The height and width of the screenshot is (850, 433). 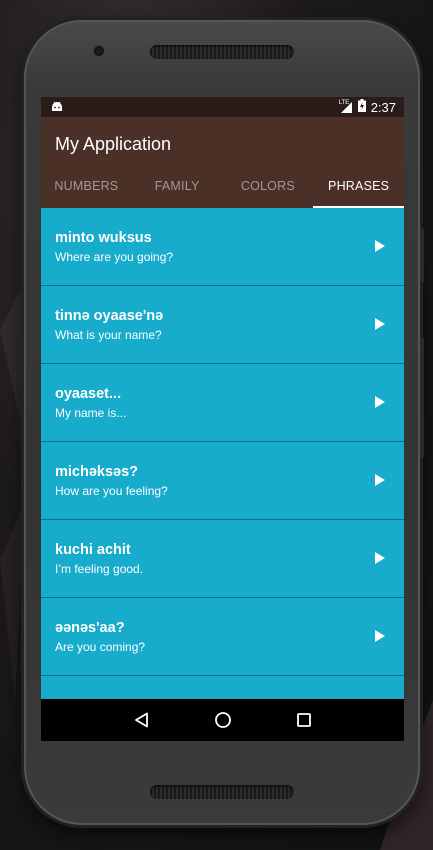 What do you see at coordinates (268, 186) in the screenshot?
I see `tab-colors: COLORS` at bounding box center [268, 186].